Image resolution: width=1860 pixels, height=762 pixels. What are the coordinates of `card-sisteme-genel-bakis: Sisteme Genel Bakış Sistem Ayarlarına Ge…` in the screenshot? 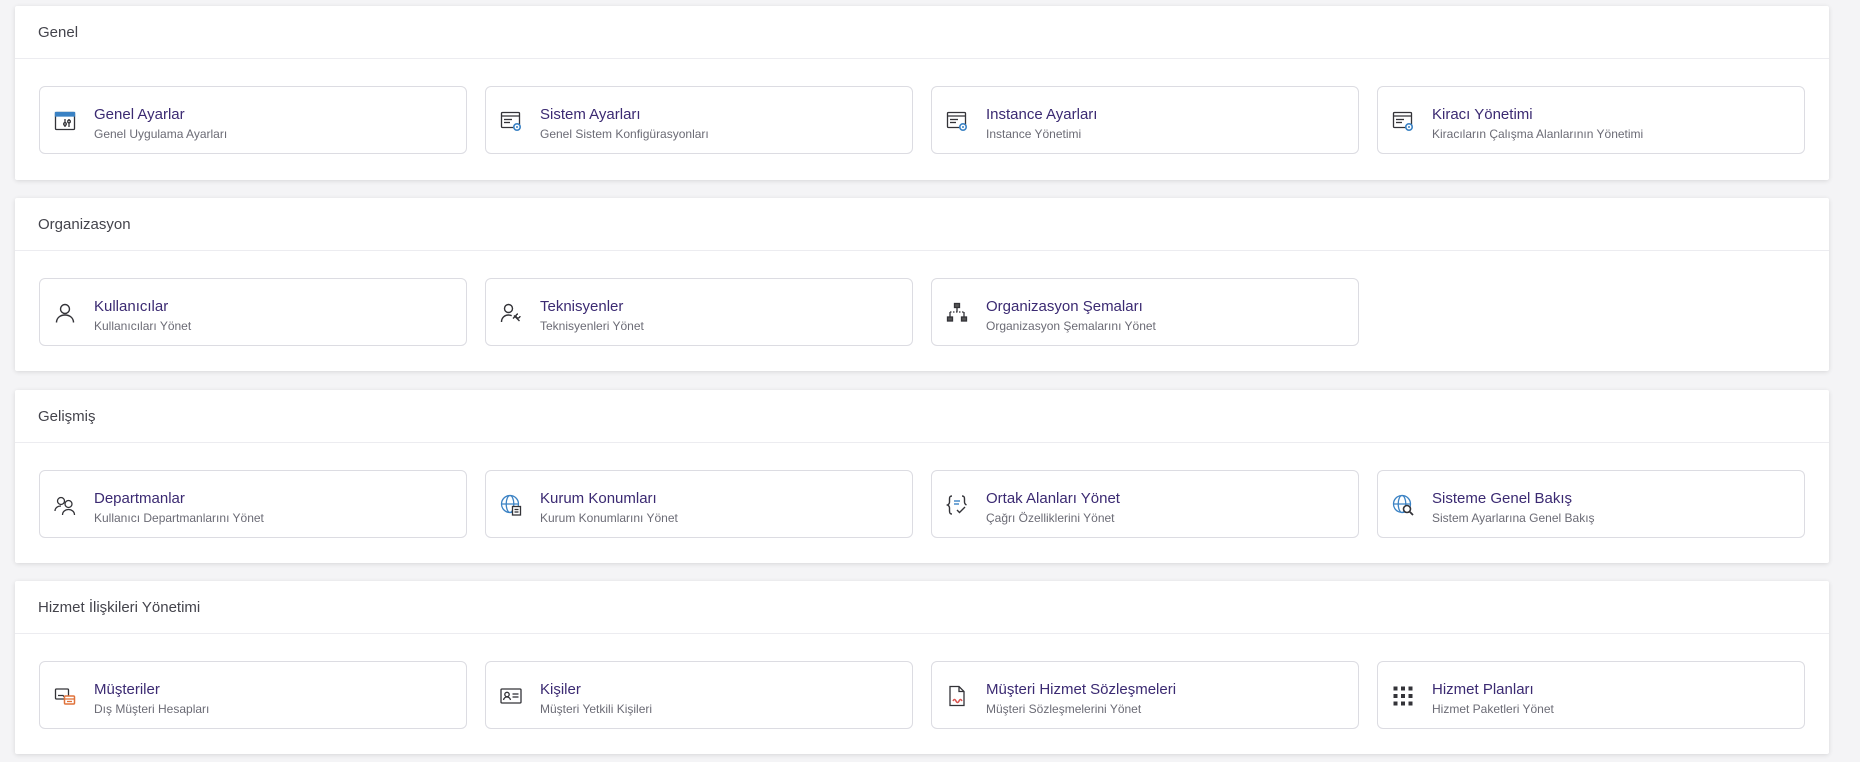 It's located at (1591, 504).